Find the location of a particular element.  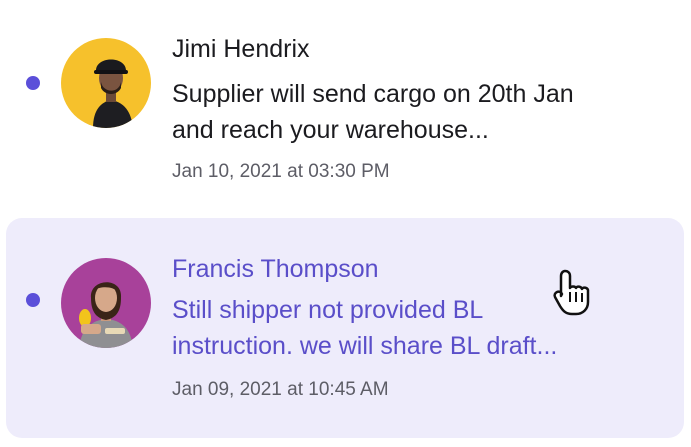

hand-pointer-icon is located at coordinates (571, 292).